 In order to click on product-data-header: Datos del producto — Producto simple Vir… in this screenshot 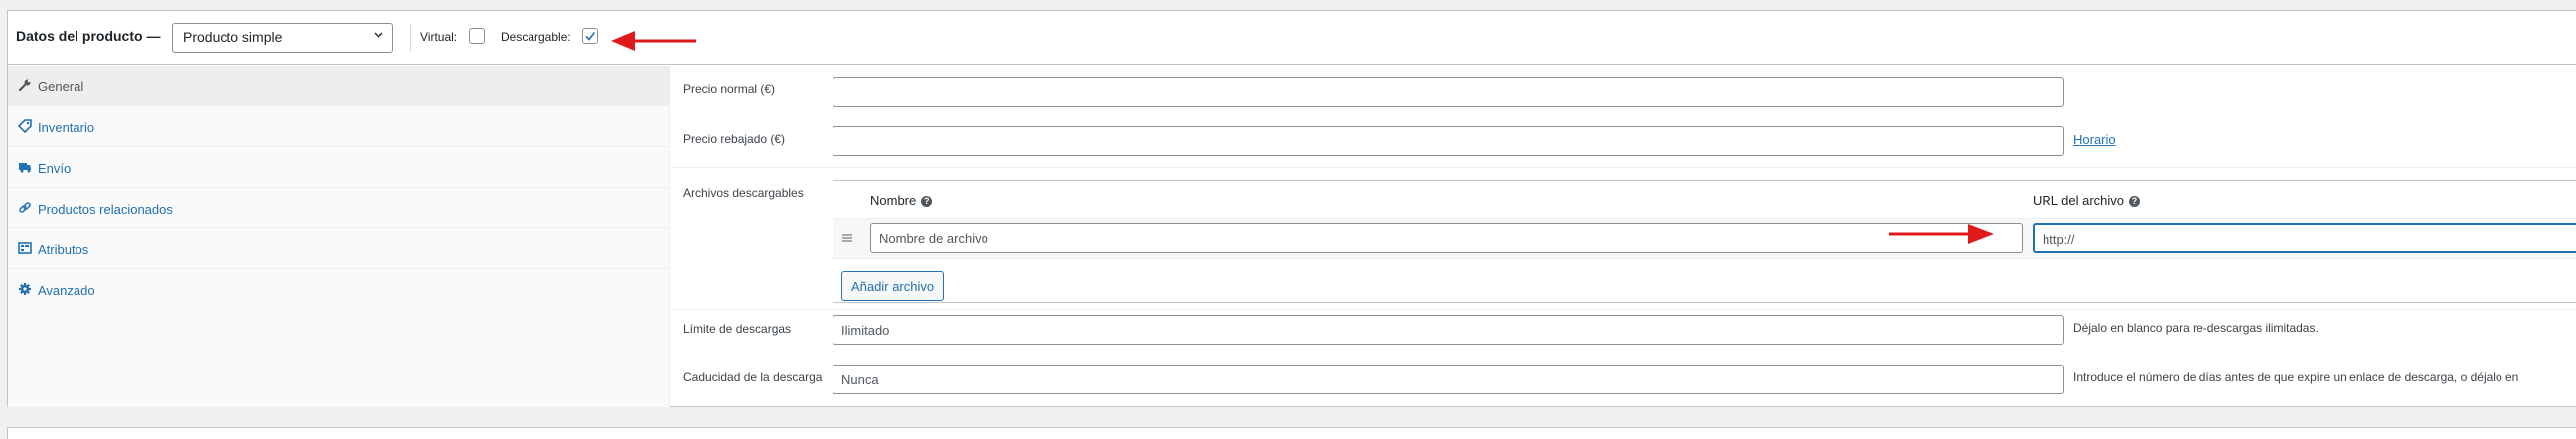, I will do `click(1292, 38)`.